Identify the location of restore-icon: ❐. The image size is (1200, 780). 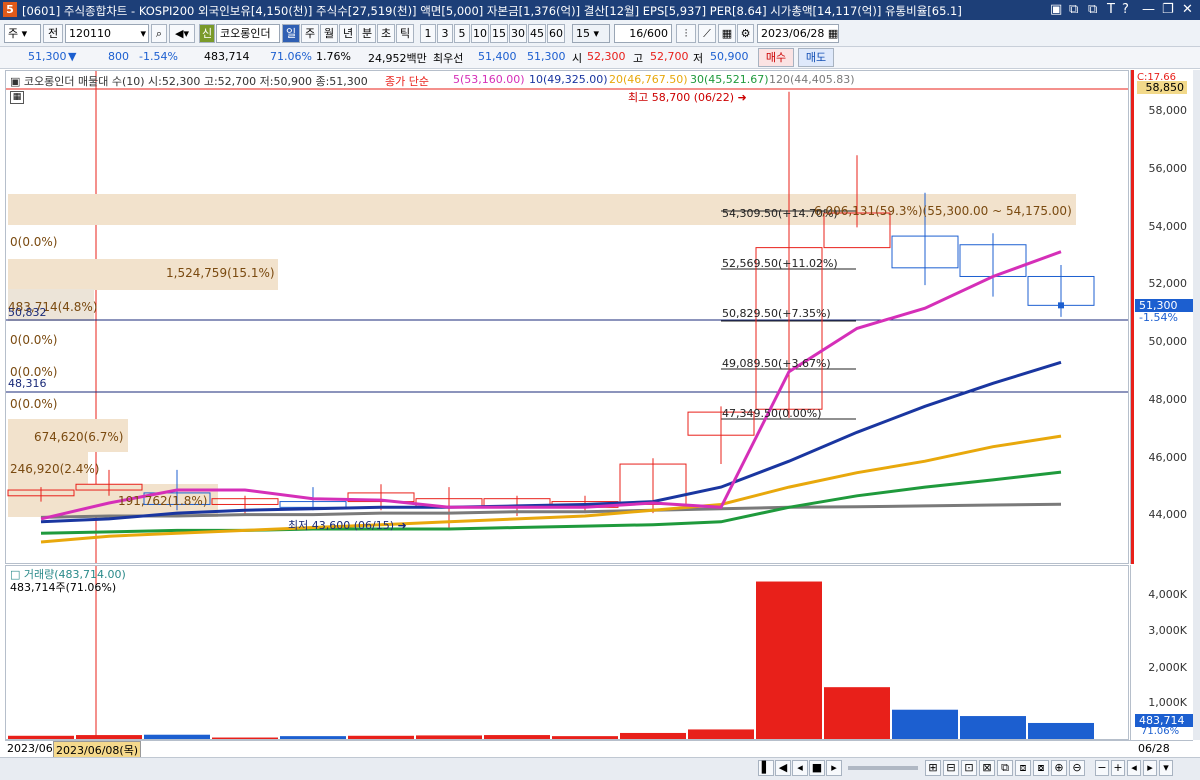
(1168, 9).